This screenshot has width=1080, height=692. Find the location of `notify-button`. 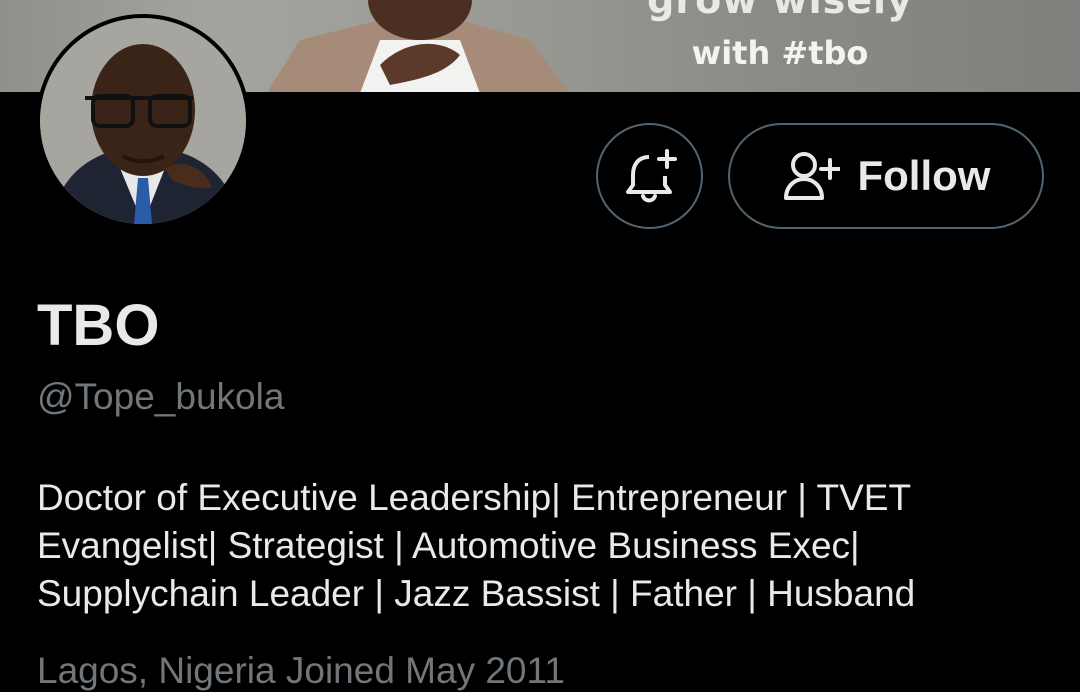

notify-button is located at coordinates (649, 176).